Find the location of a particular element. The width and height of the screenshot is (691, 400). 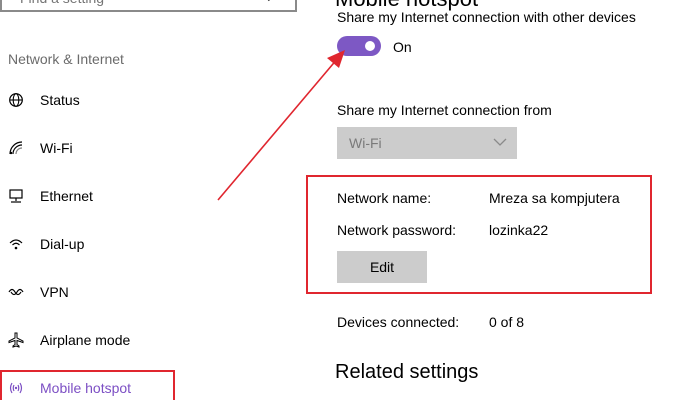

share-from-select: Wi-Fi is located at coordinates (427, 143).